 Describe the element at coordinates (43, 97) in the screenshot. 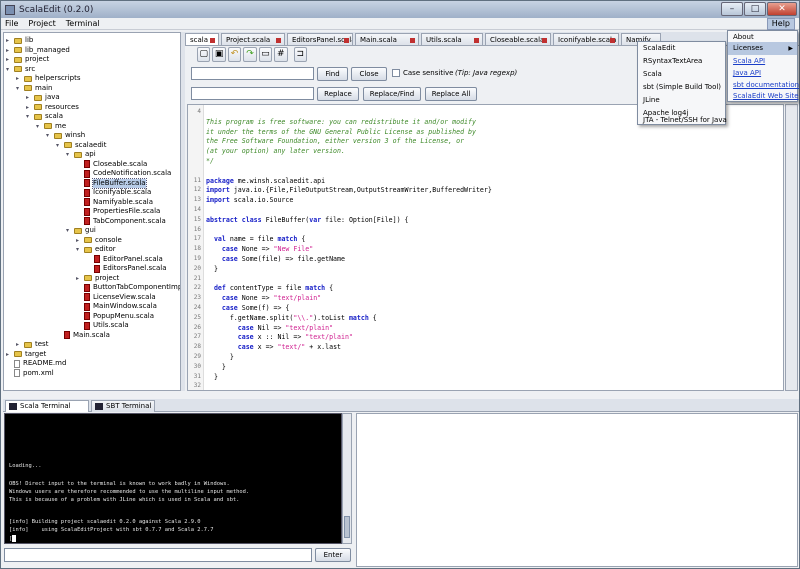

I see `tree-item: ▸ java` at that location.